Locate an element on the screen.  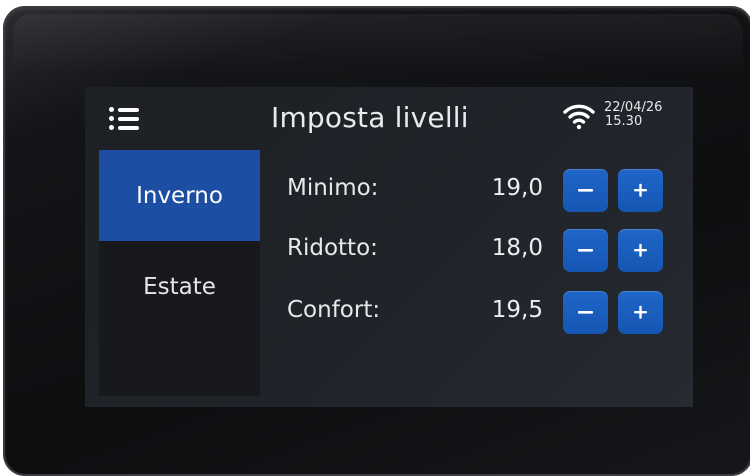
level-row-minimo: Minimo: 19,0 is located at coordinates (477, 190).